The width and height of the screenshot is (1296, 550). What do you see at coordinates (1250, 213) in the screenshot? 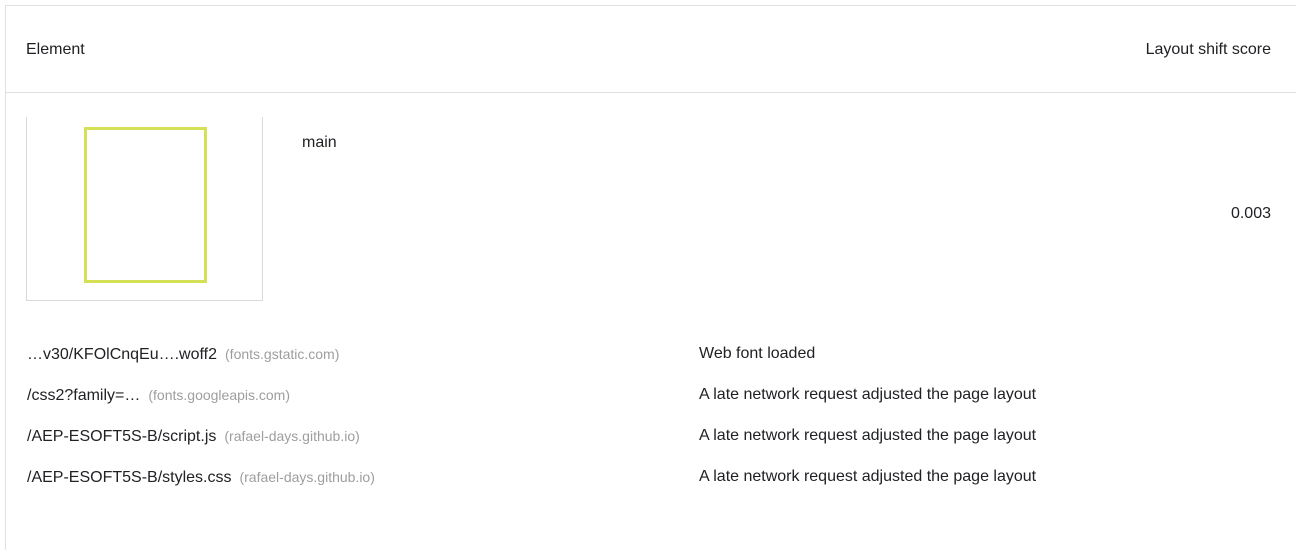
I see `layout-shift-score: 0.003` at bounding box center [1250, 213].